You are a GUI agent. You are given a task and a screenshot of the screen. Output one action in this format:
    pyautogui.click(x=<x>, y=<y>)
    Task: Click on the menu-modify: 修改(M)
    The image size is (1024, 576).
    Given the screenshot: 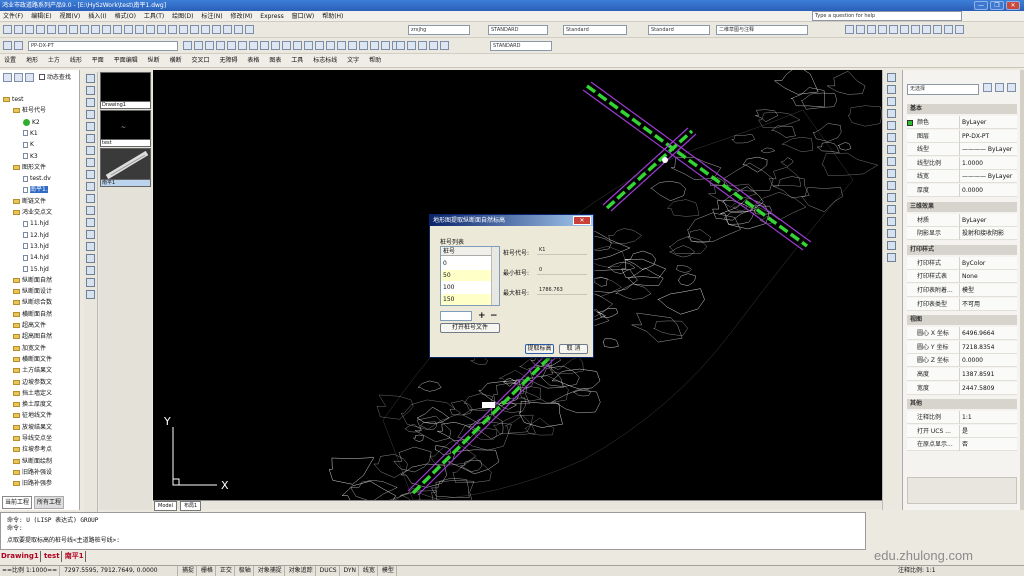 What is the action you would take?
    pyautogui.click(x=242, y=16)
    